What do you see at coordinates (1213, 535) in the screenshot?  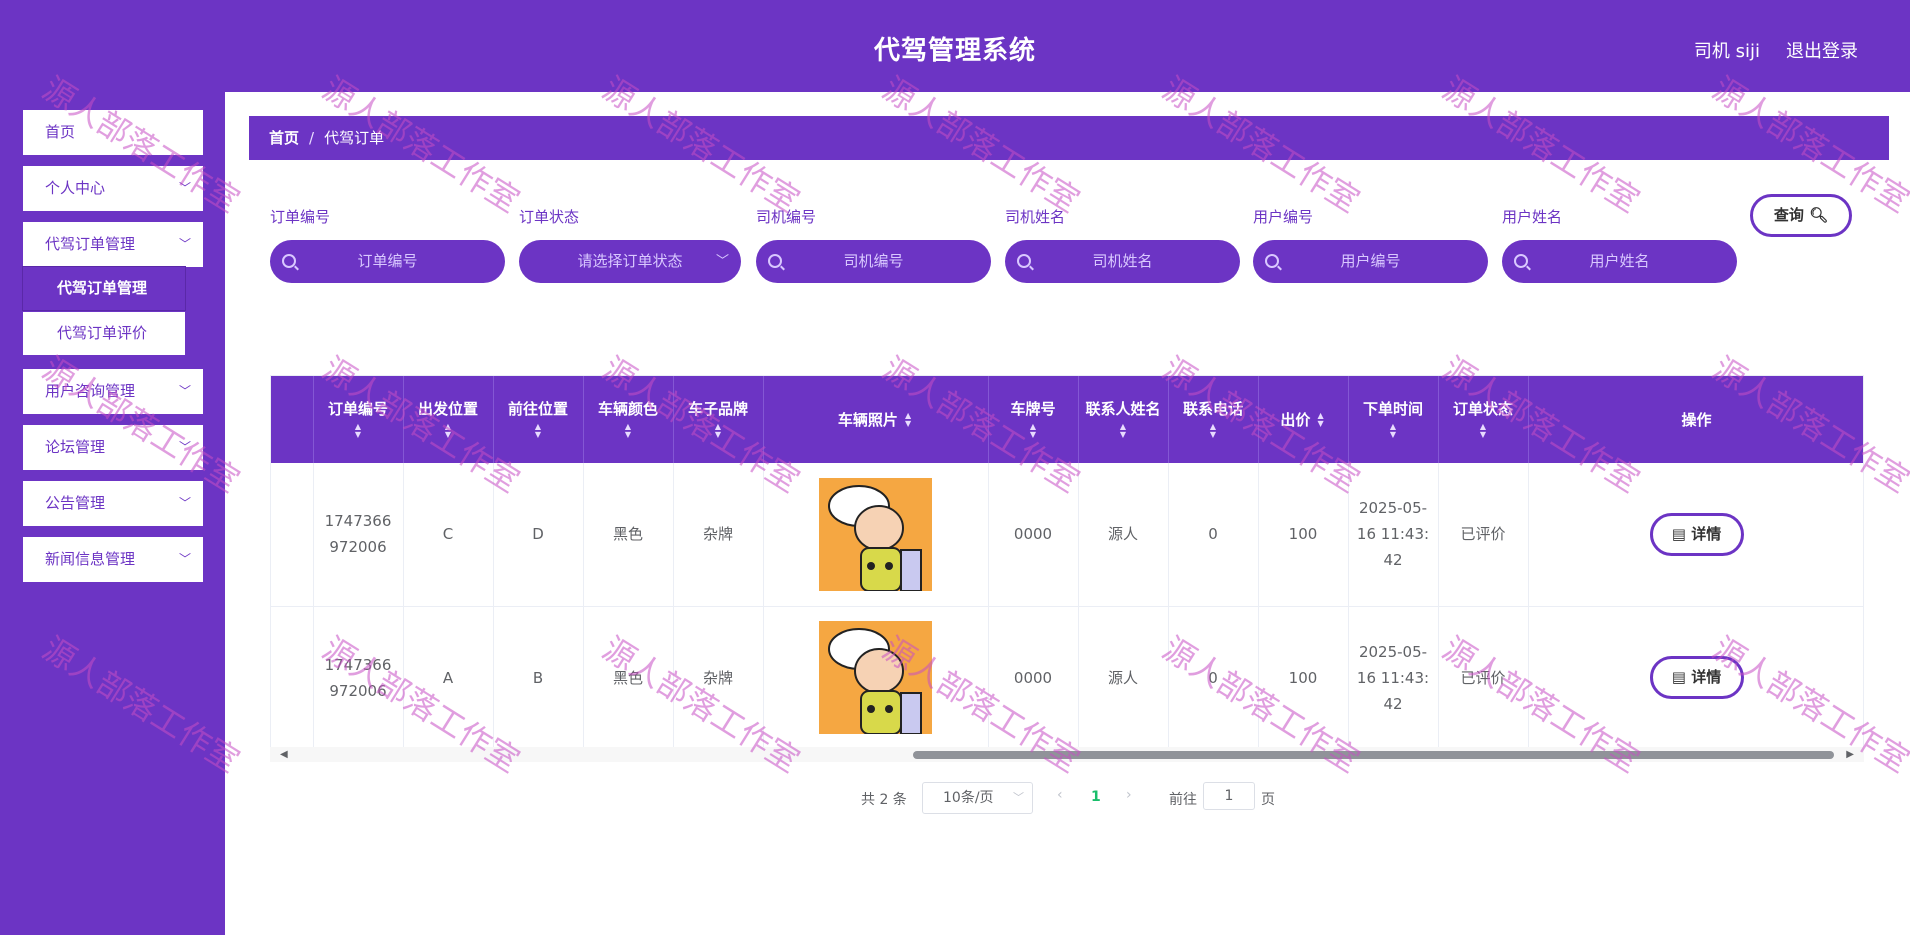 I see `cell-phone: 0` at bounding box center [1213, 535].